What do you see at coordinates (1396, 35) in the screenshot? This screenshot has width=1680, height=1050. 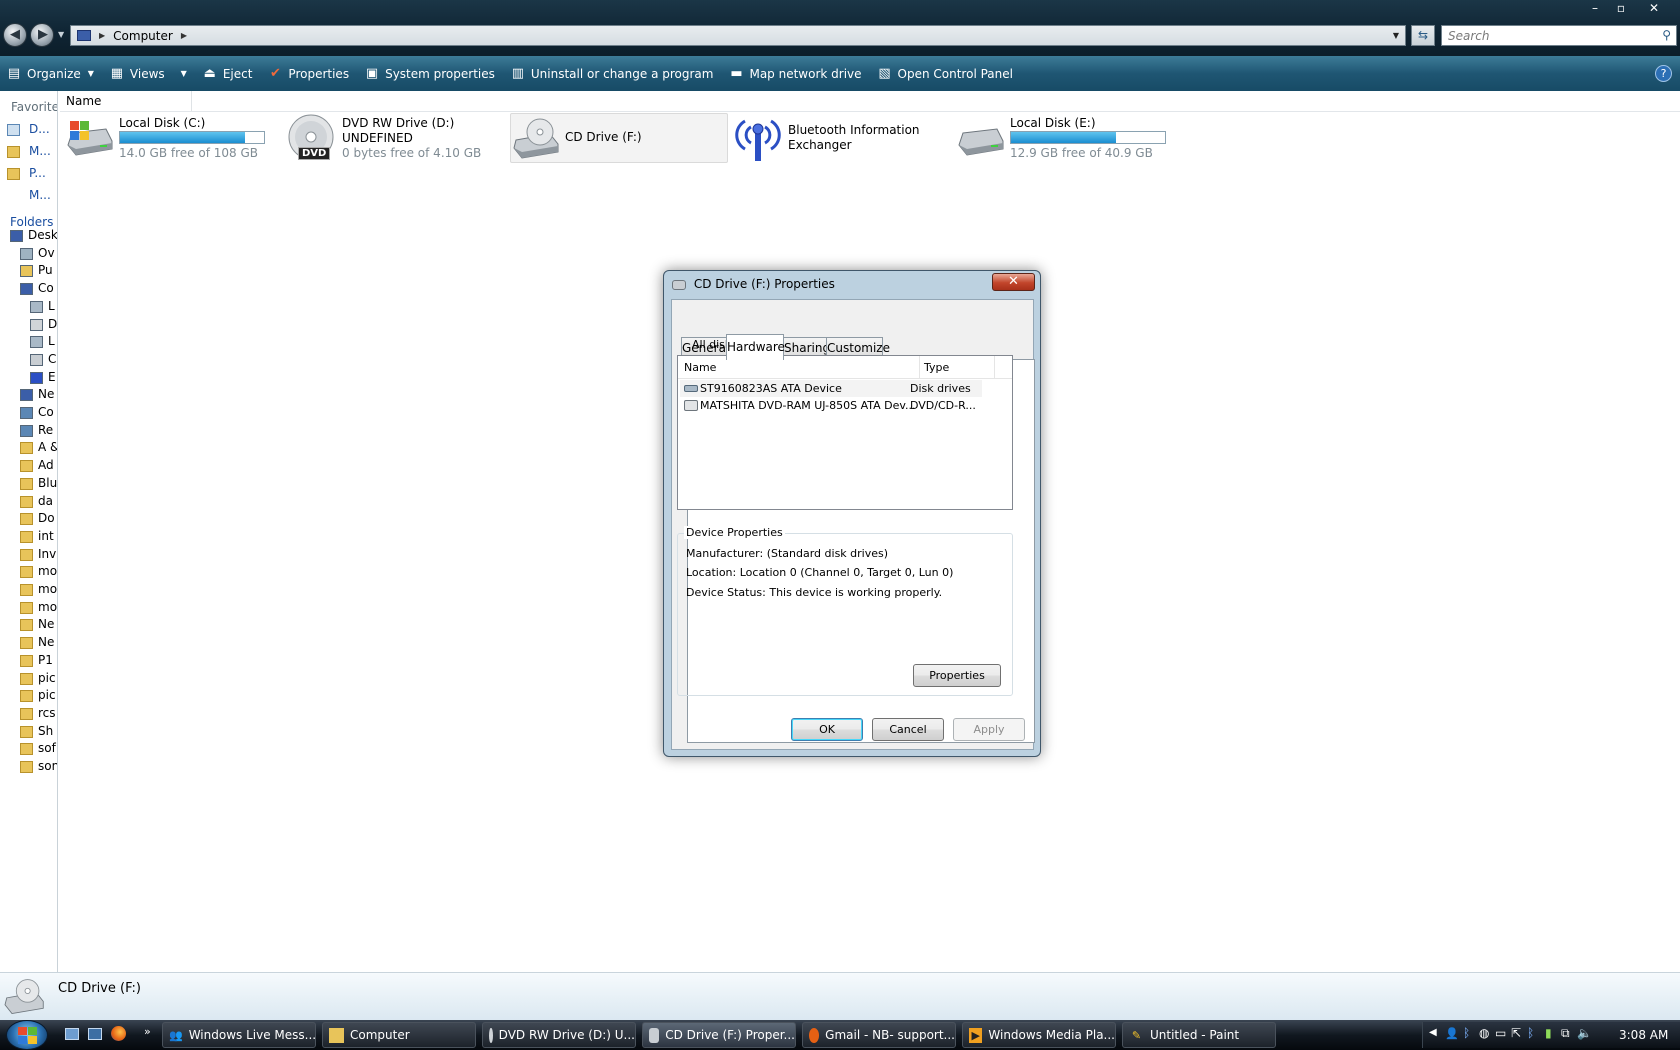 I see `address-dropdown-icon: ▼` at bounding box center [1396, 35].